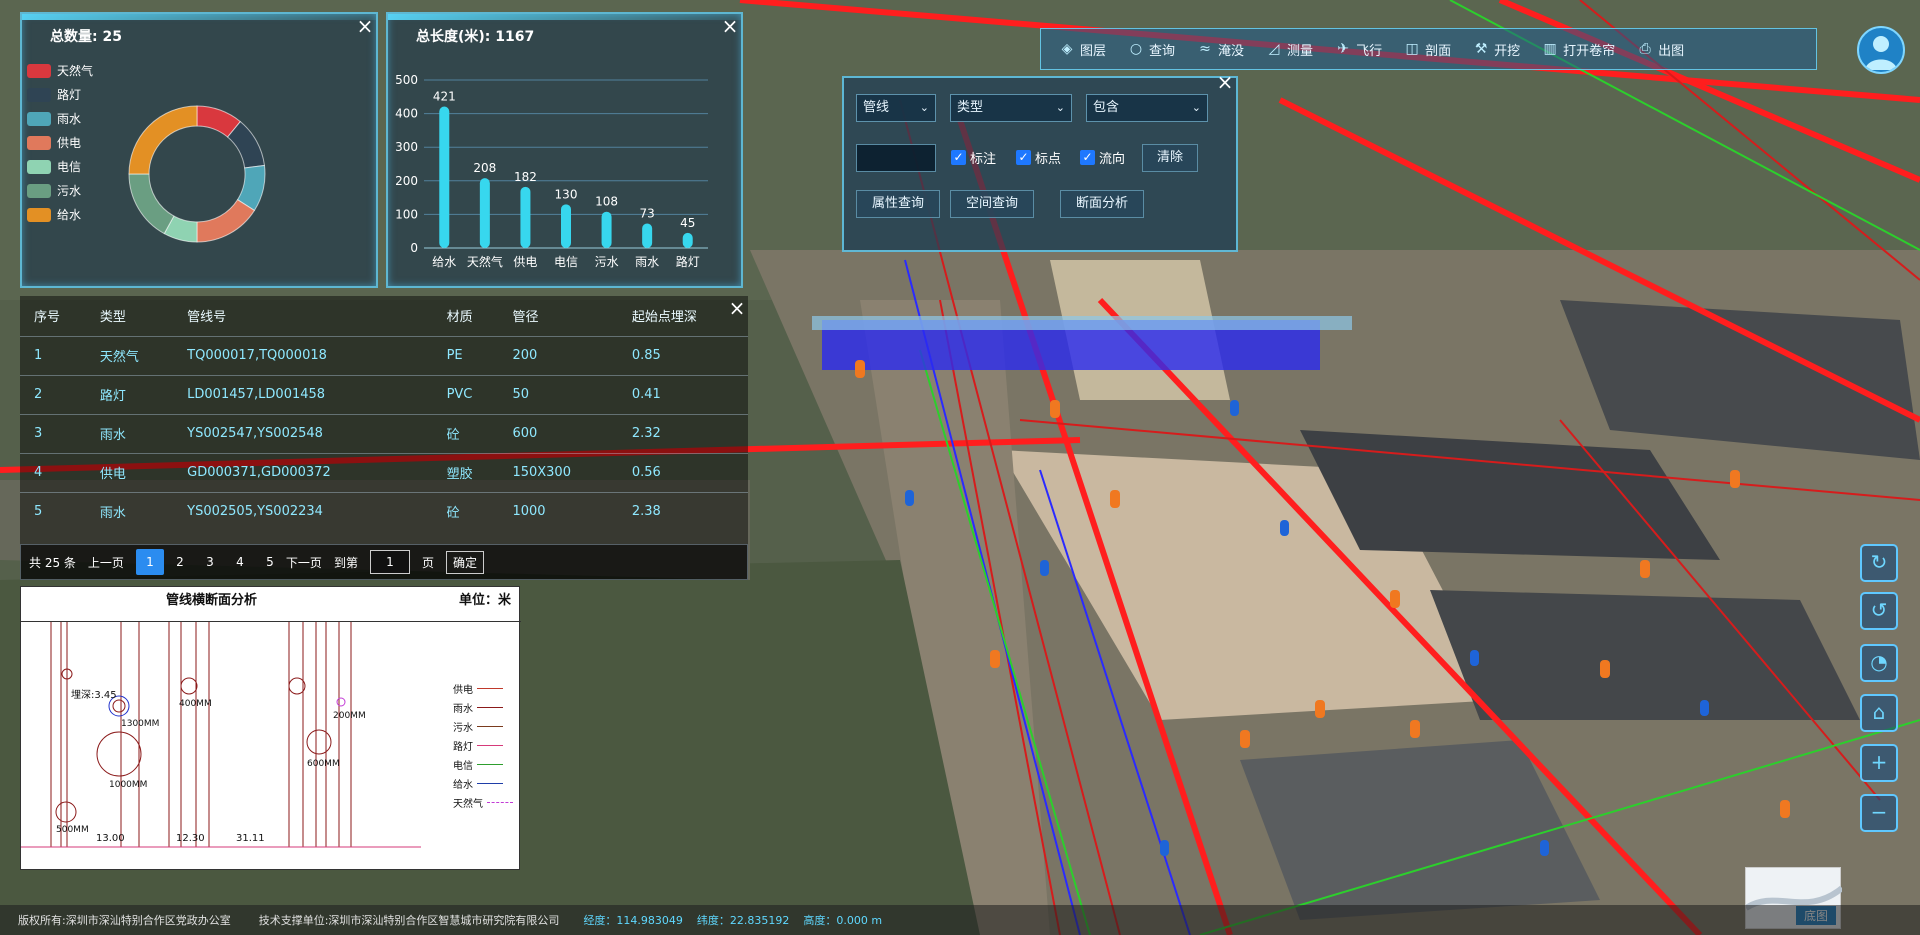  Describe the element at coordinates (566, 262) in the screenshot. I see `x-tick-label: 电信` at that location.